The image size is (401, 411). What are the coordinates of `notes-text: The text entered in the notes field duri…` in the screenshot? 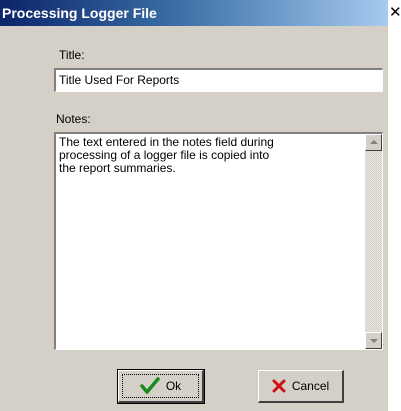 It's located at (209, 155).